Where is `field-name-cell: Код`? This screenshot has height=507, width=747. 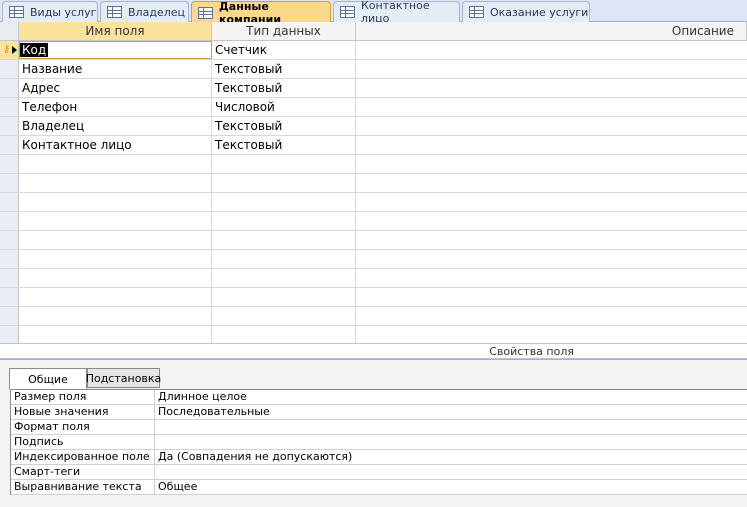
field-name-cell: Код is located at coordinates (115, 50).